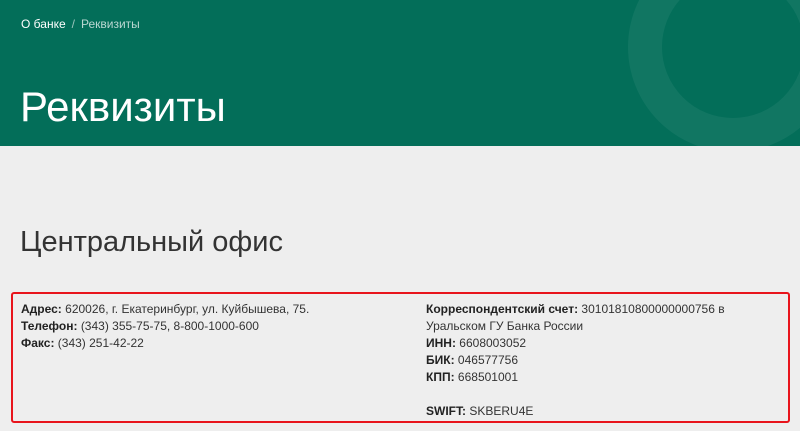  I want to click on swift-row: SWIFT: SKBERU4E, so click(606, 411).